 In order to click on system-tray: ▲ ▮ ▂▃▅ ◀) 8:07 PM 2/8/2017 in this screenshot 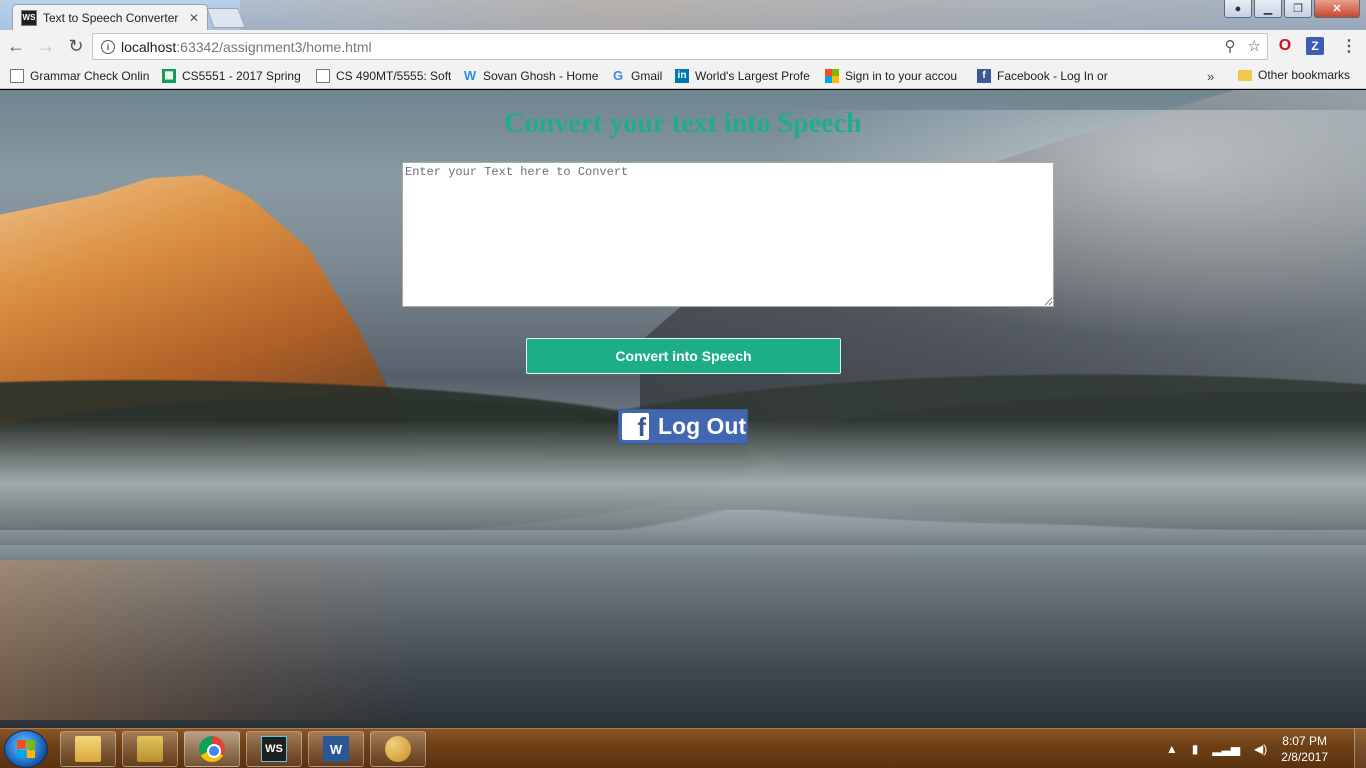, I will do `click(1266, 748)`.